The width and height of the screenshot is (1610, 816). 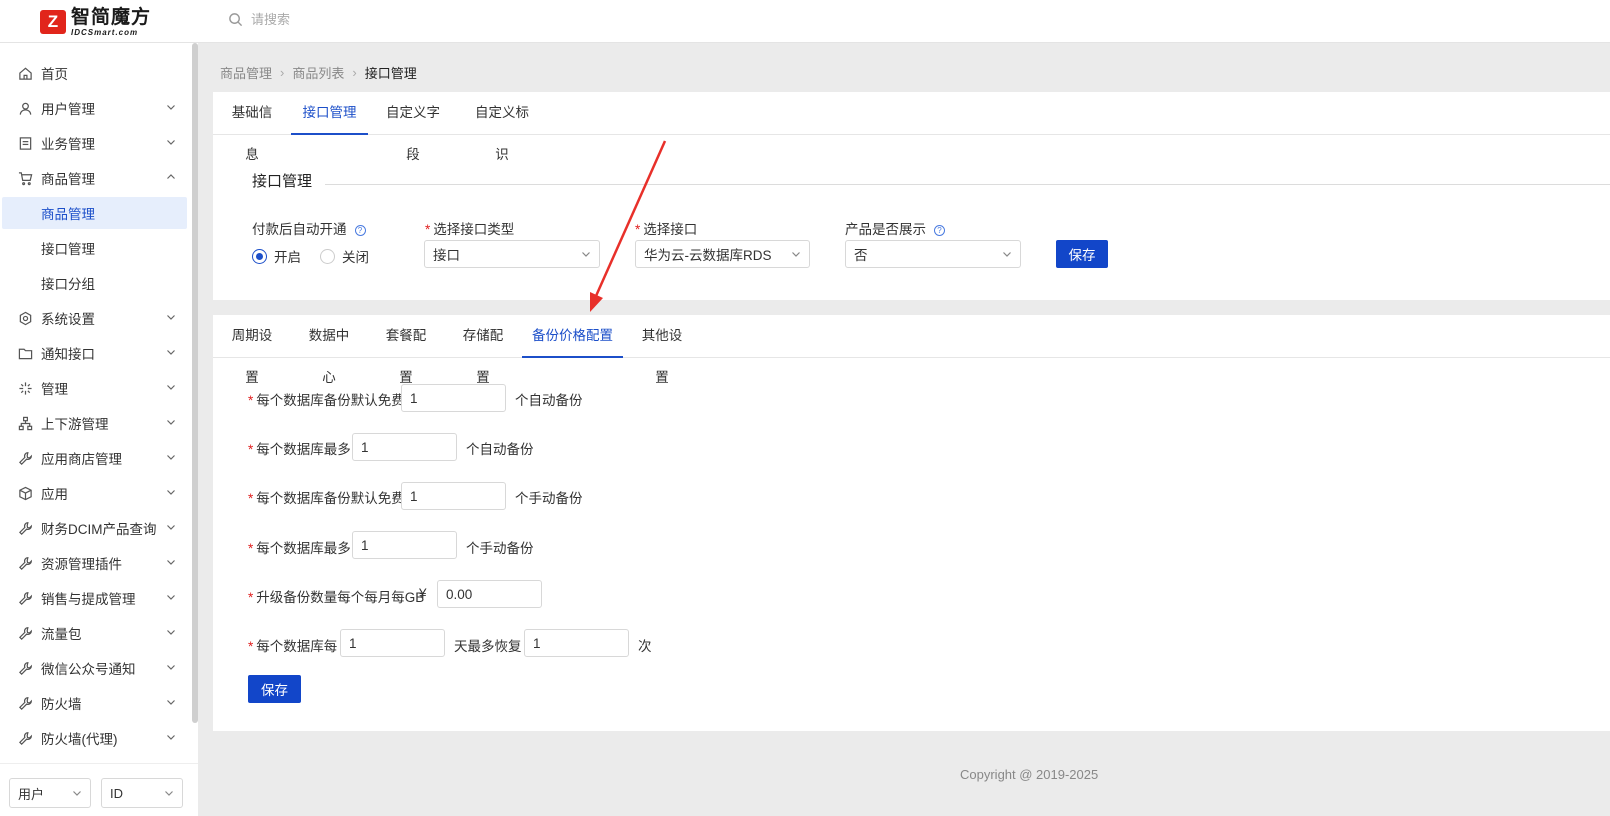 What do you see at coordinates (453, 398) in the screenshot?
I see `free-auto-backup-input: 1` at bounding box center [453, 398].